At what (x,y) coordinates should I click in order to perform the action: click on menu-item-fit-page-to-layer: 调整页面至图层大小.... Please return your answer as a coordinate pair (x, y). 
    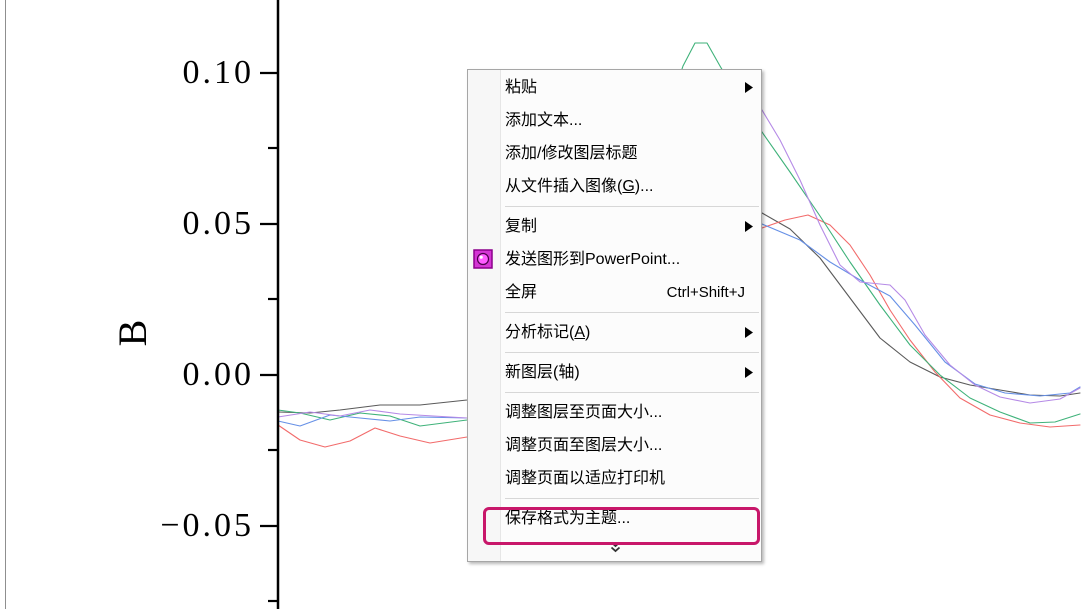
    Looking at the image, I should click on (614, 445).